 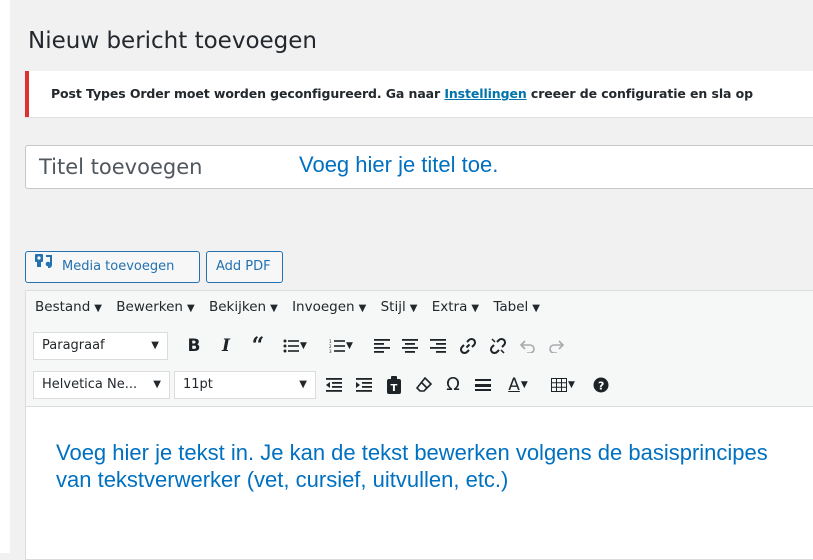 I want to click on add-media-button: Media toevoegen, so click(x=112, y=267).